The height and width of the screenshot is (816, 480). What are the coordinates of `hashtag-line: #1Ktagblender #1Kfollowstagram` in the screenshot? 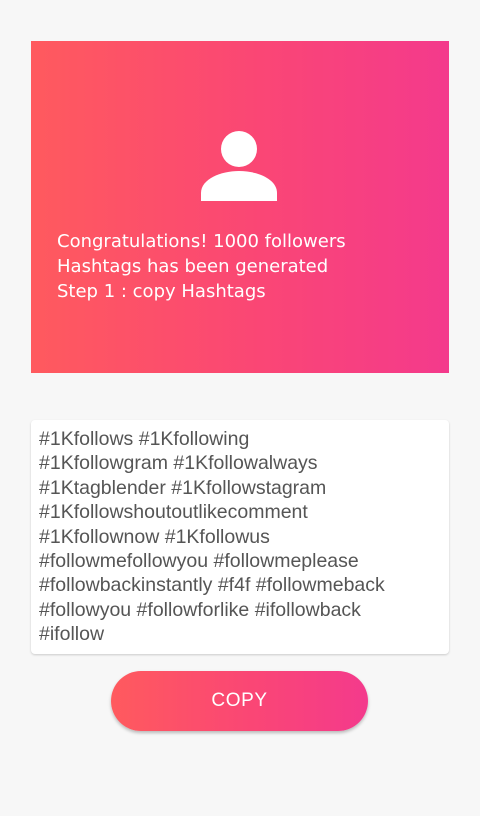 It's located at (183, 487).